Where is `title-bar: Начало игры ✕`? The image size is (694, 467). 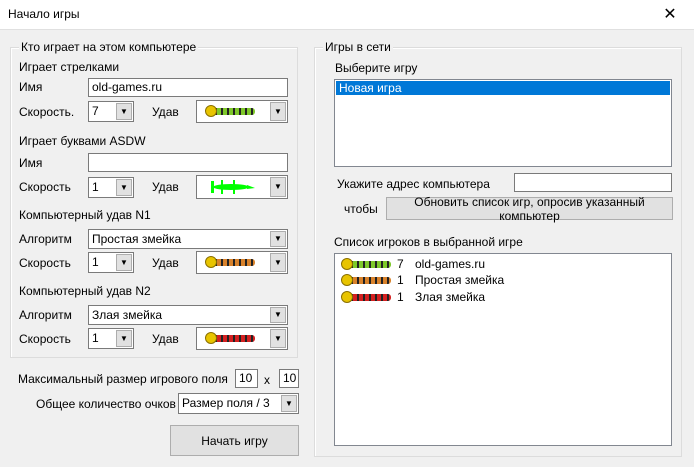 title-bar: Начало игры ✕ is located at coordinates (347, 15).